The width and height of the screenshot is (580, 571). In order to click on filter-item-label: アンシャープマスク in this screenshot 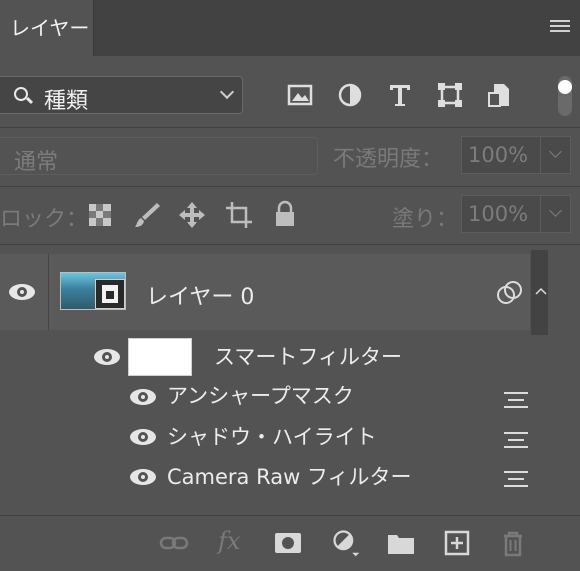, I will do `click(260, 395)`.